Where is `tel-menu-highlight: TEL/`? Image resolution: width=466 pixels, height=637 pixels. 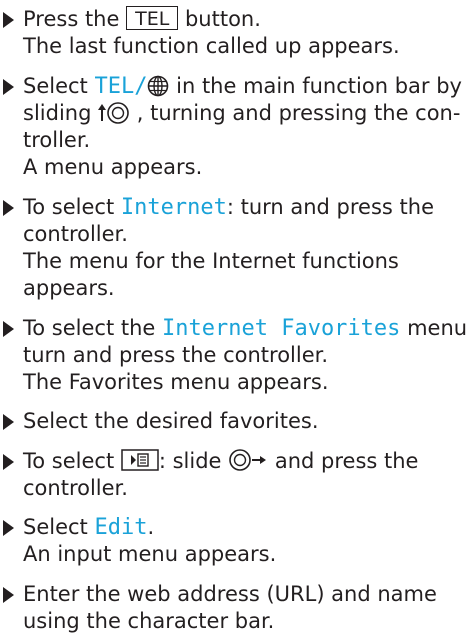
tel-menu-highlight: TEL/ is located at coordinates (121, 86).